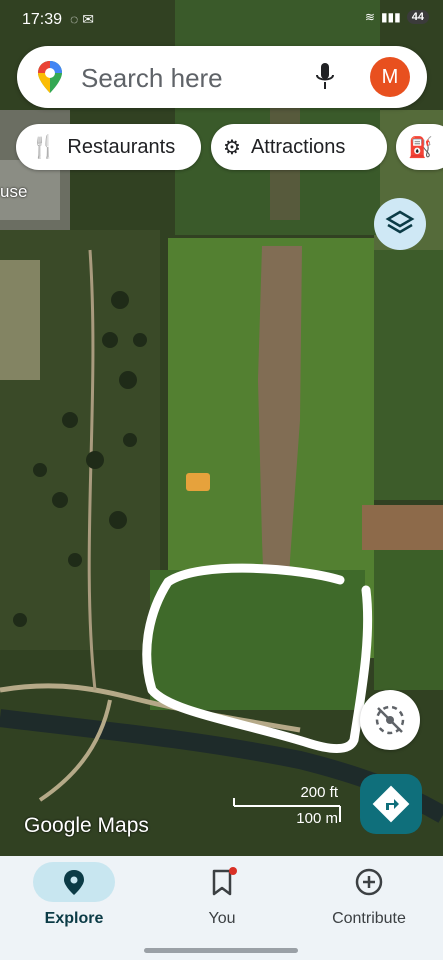 Image resolution: width=443 pixels, height=960 pixels. What do you see at coordinates (390, 77) in the screenshot?
I see `avatar: M` at bounding box center [390, 77].